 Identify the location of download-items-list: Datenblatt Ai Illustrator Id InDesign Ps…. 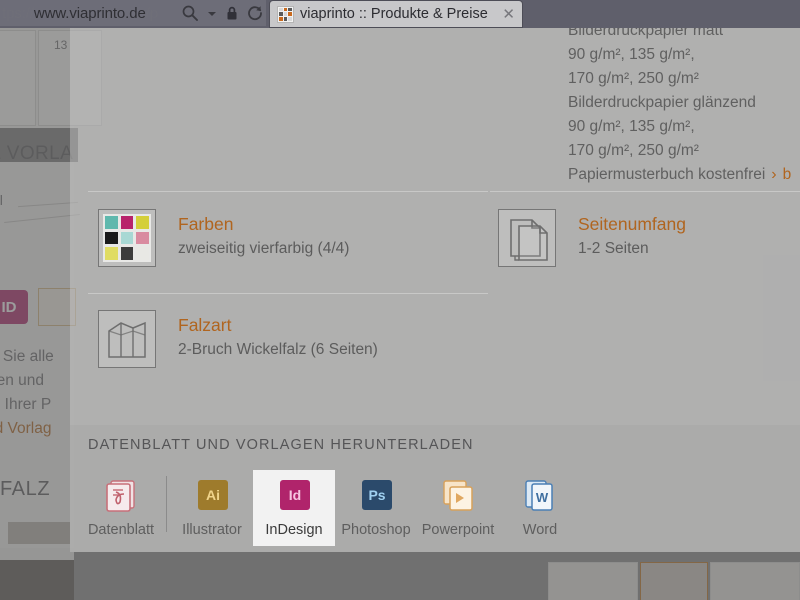
(330, 509).